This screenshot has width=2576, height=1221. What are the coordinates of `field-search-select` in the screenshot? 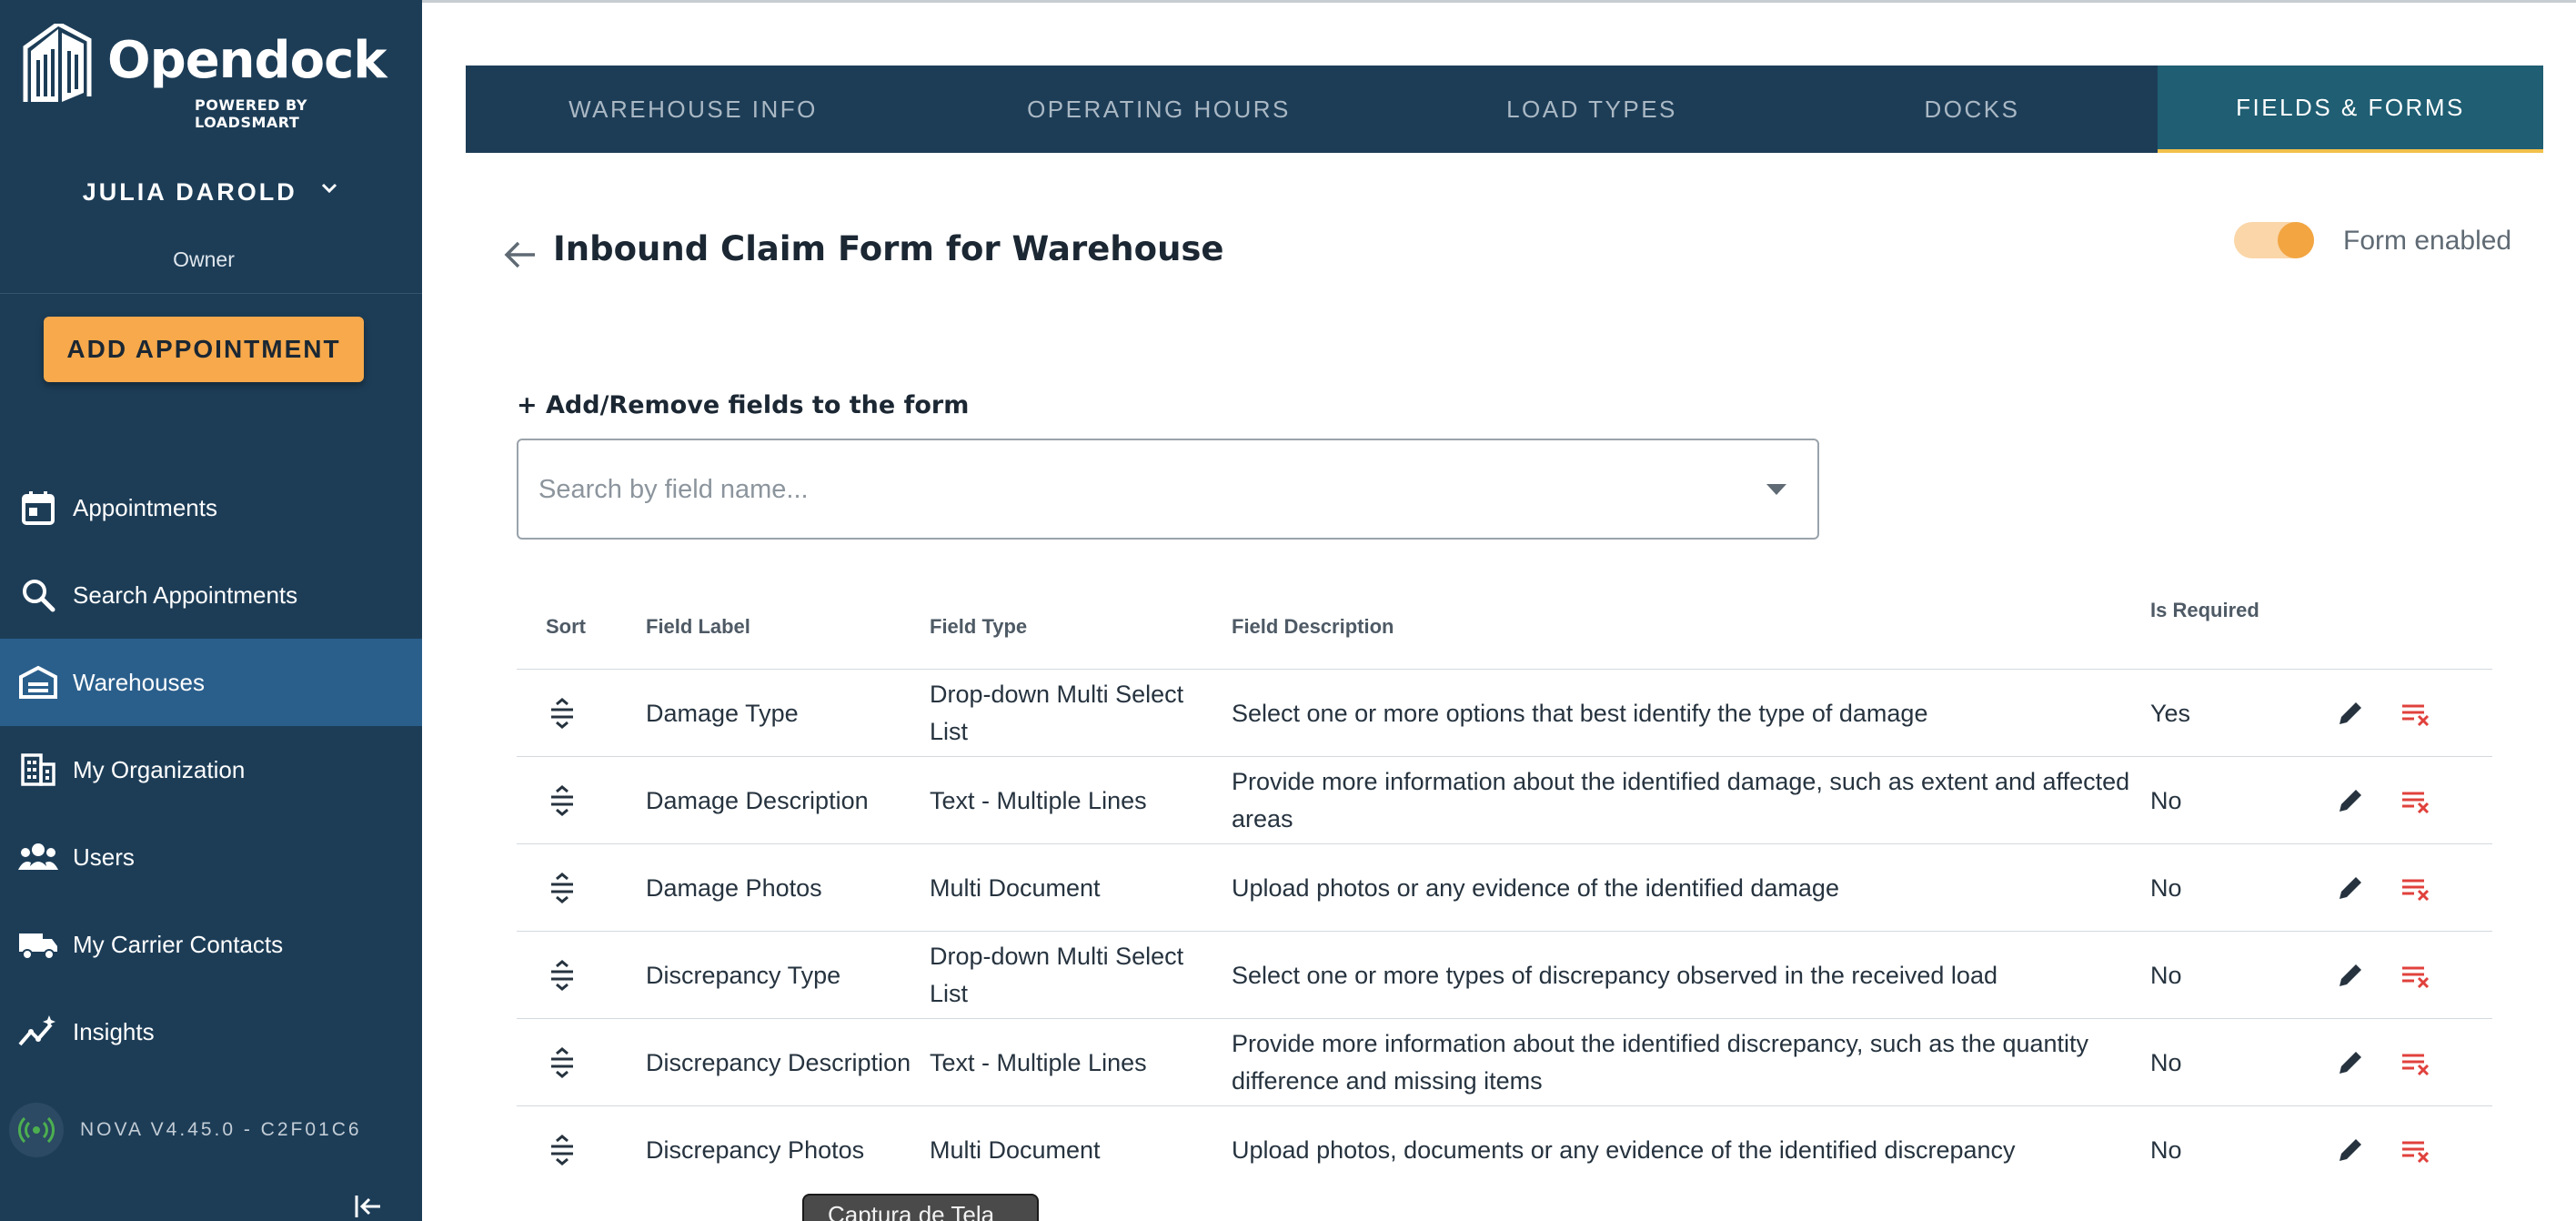 It's located at (1168, 490).